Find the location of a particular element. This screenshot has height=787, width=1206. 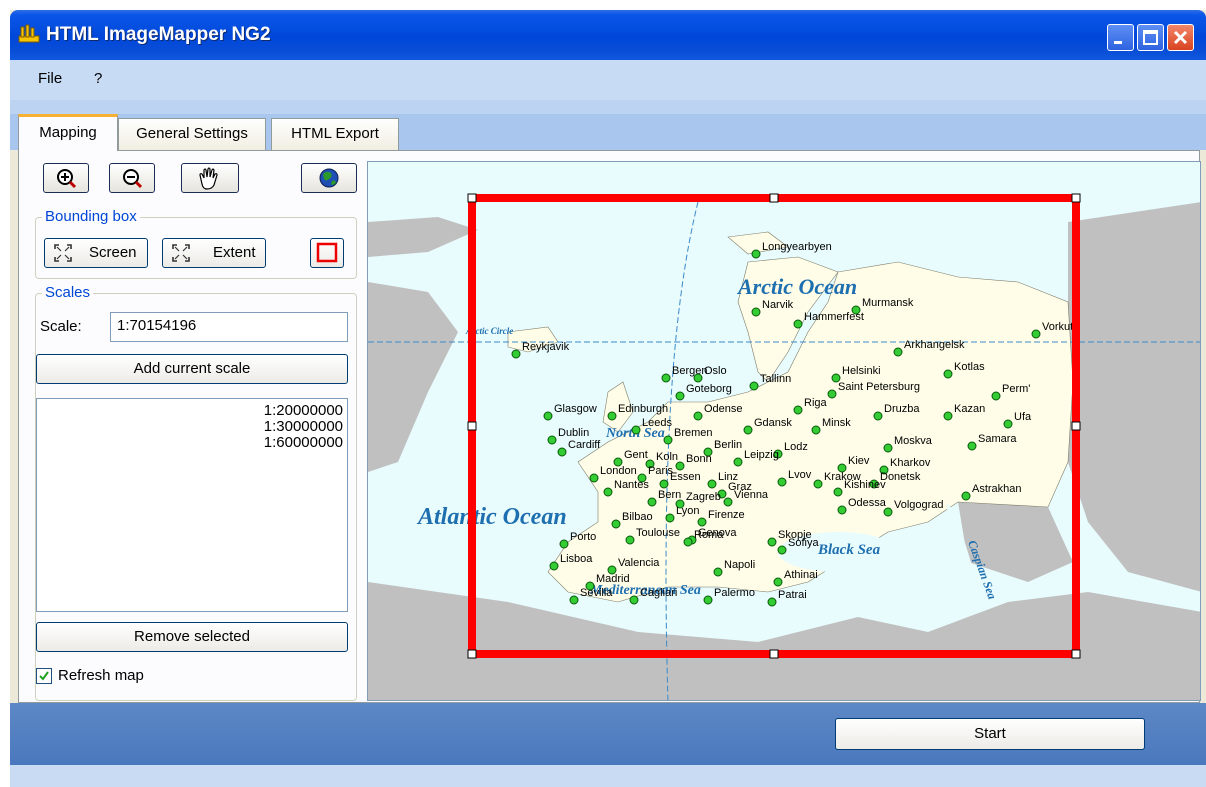

city-label: Glasgow is located at coordinates (575, 409).